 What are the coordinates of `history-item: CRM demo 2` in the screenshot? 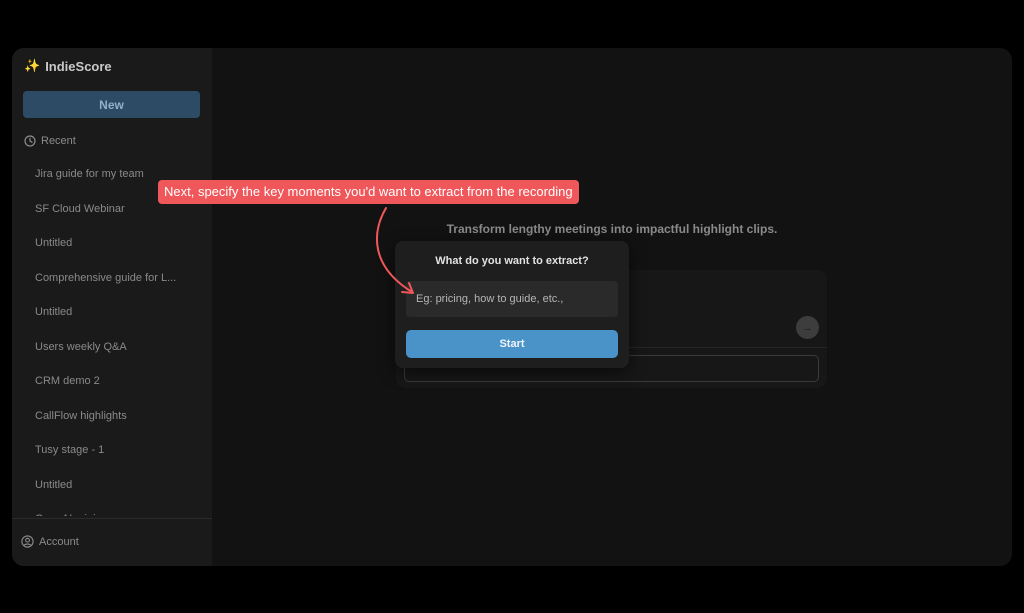 It's located at (112, 381).